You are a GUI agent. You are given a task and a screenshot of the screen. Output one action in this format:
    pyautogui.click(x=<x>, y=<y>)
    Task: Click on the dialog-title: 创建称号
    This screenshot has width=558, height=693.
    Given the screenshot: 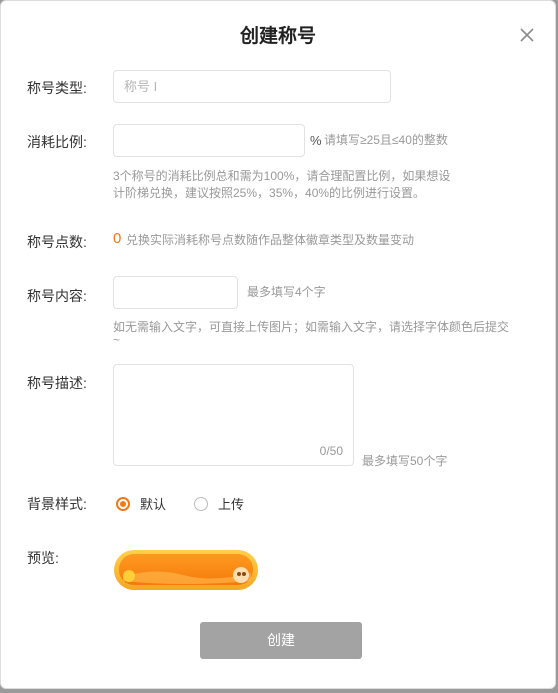 What is the action you would take?
    pyautogui.click(x=277, y=36)
    